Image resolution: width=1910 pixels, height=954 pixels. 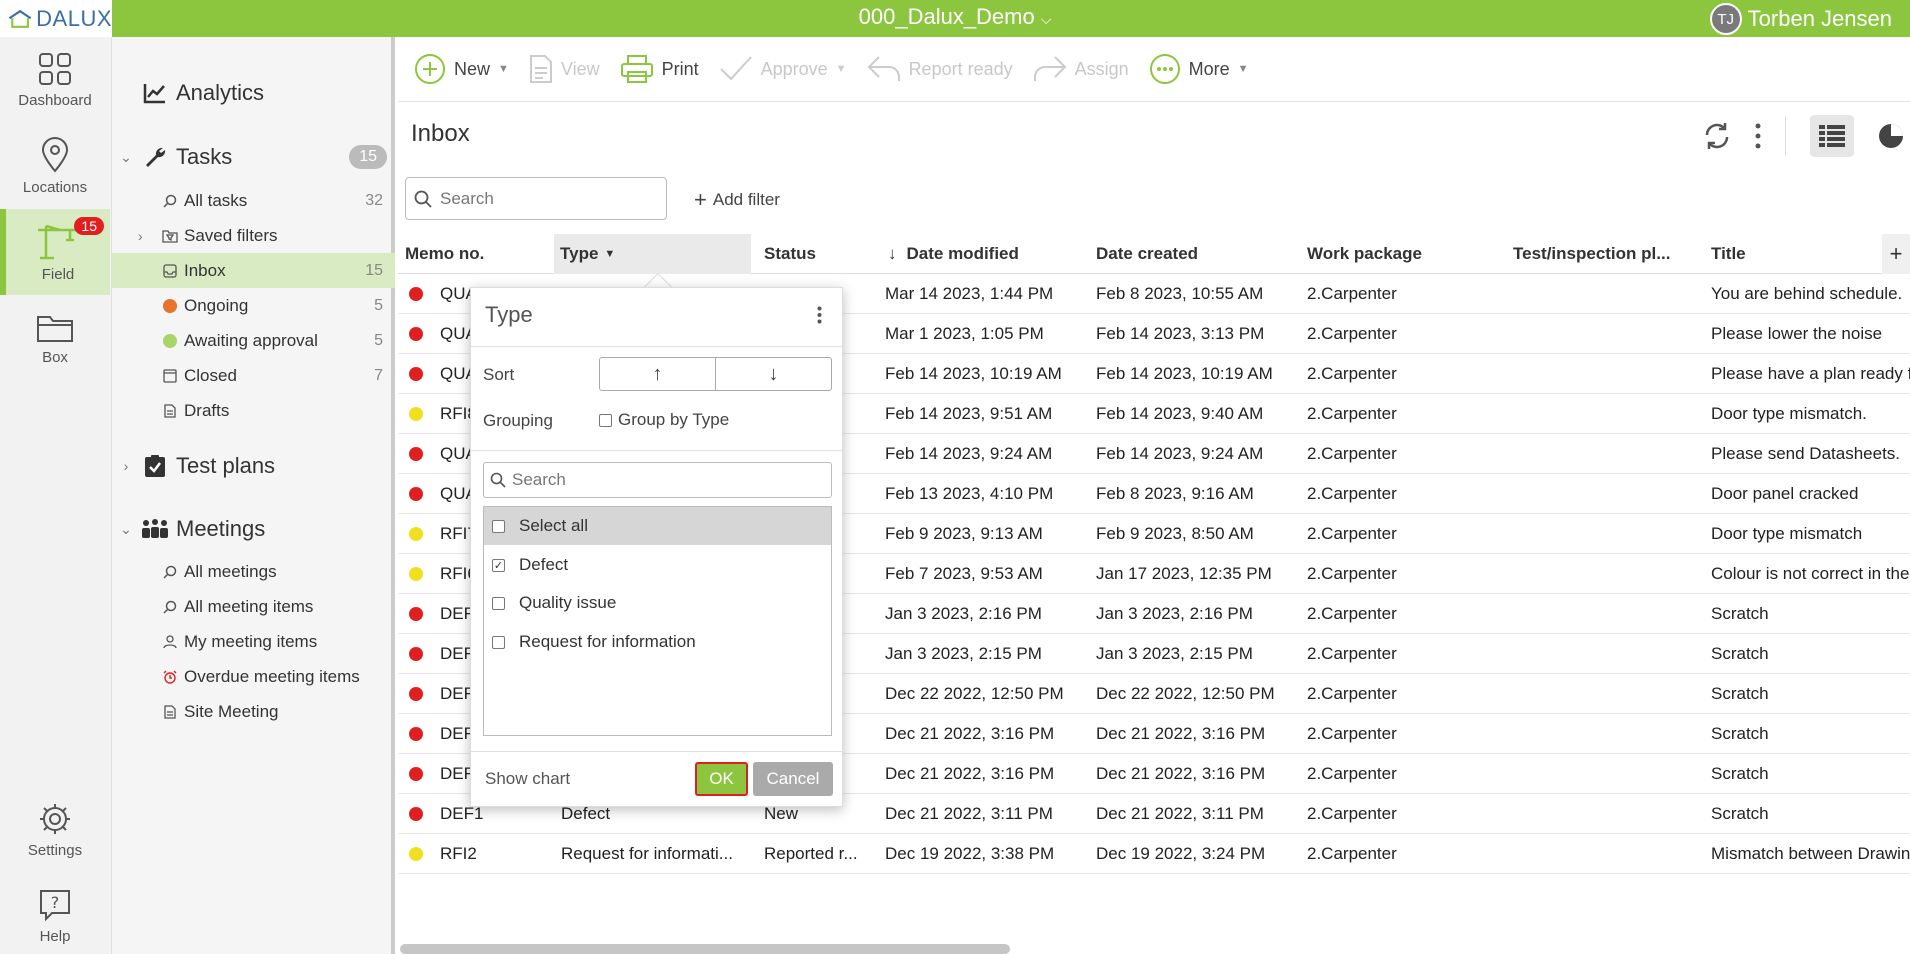 I want to click on report-ready-button: Report ready, so click(x=940, y=69).